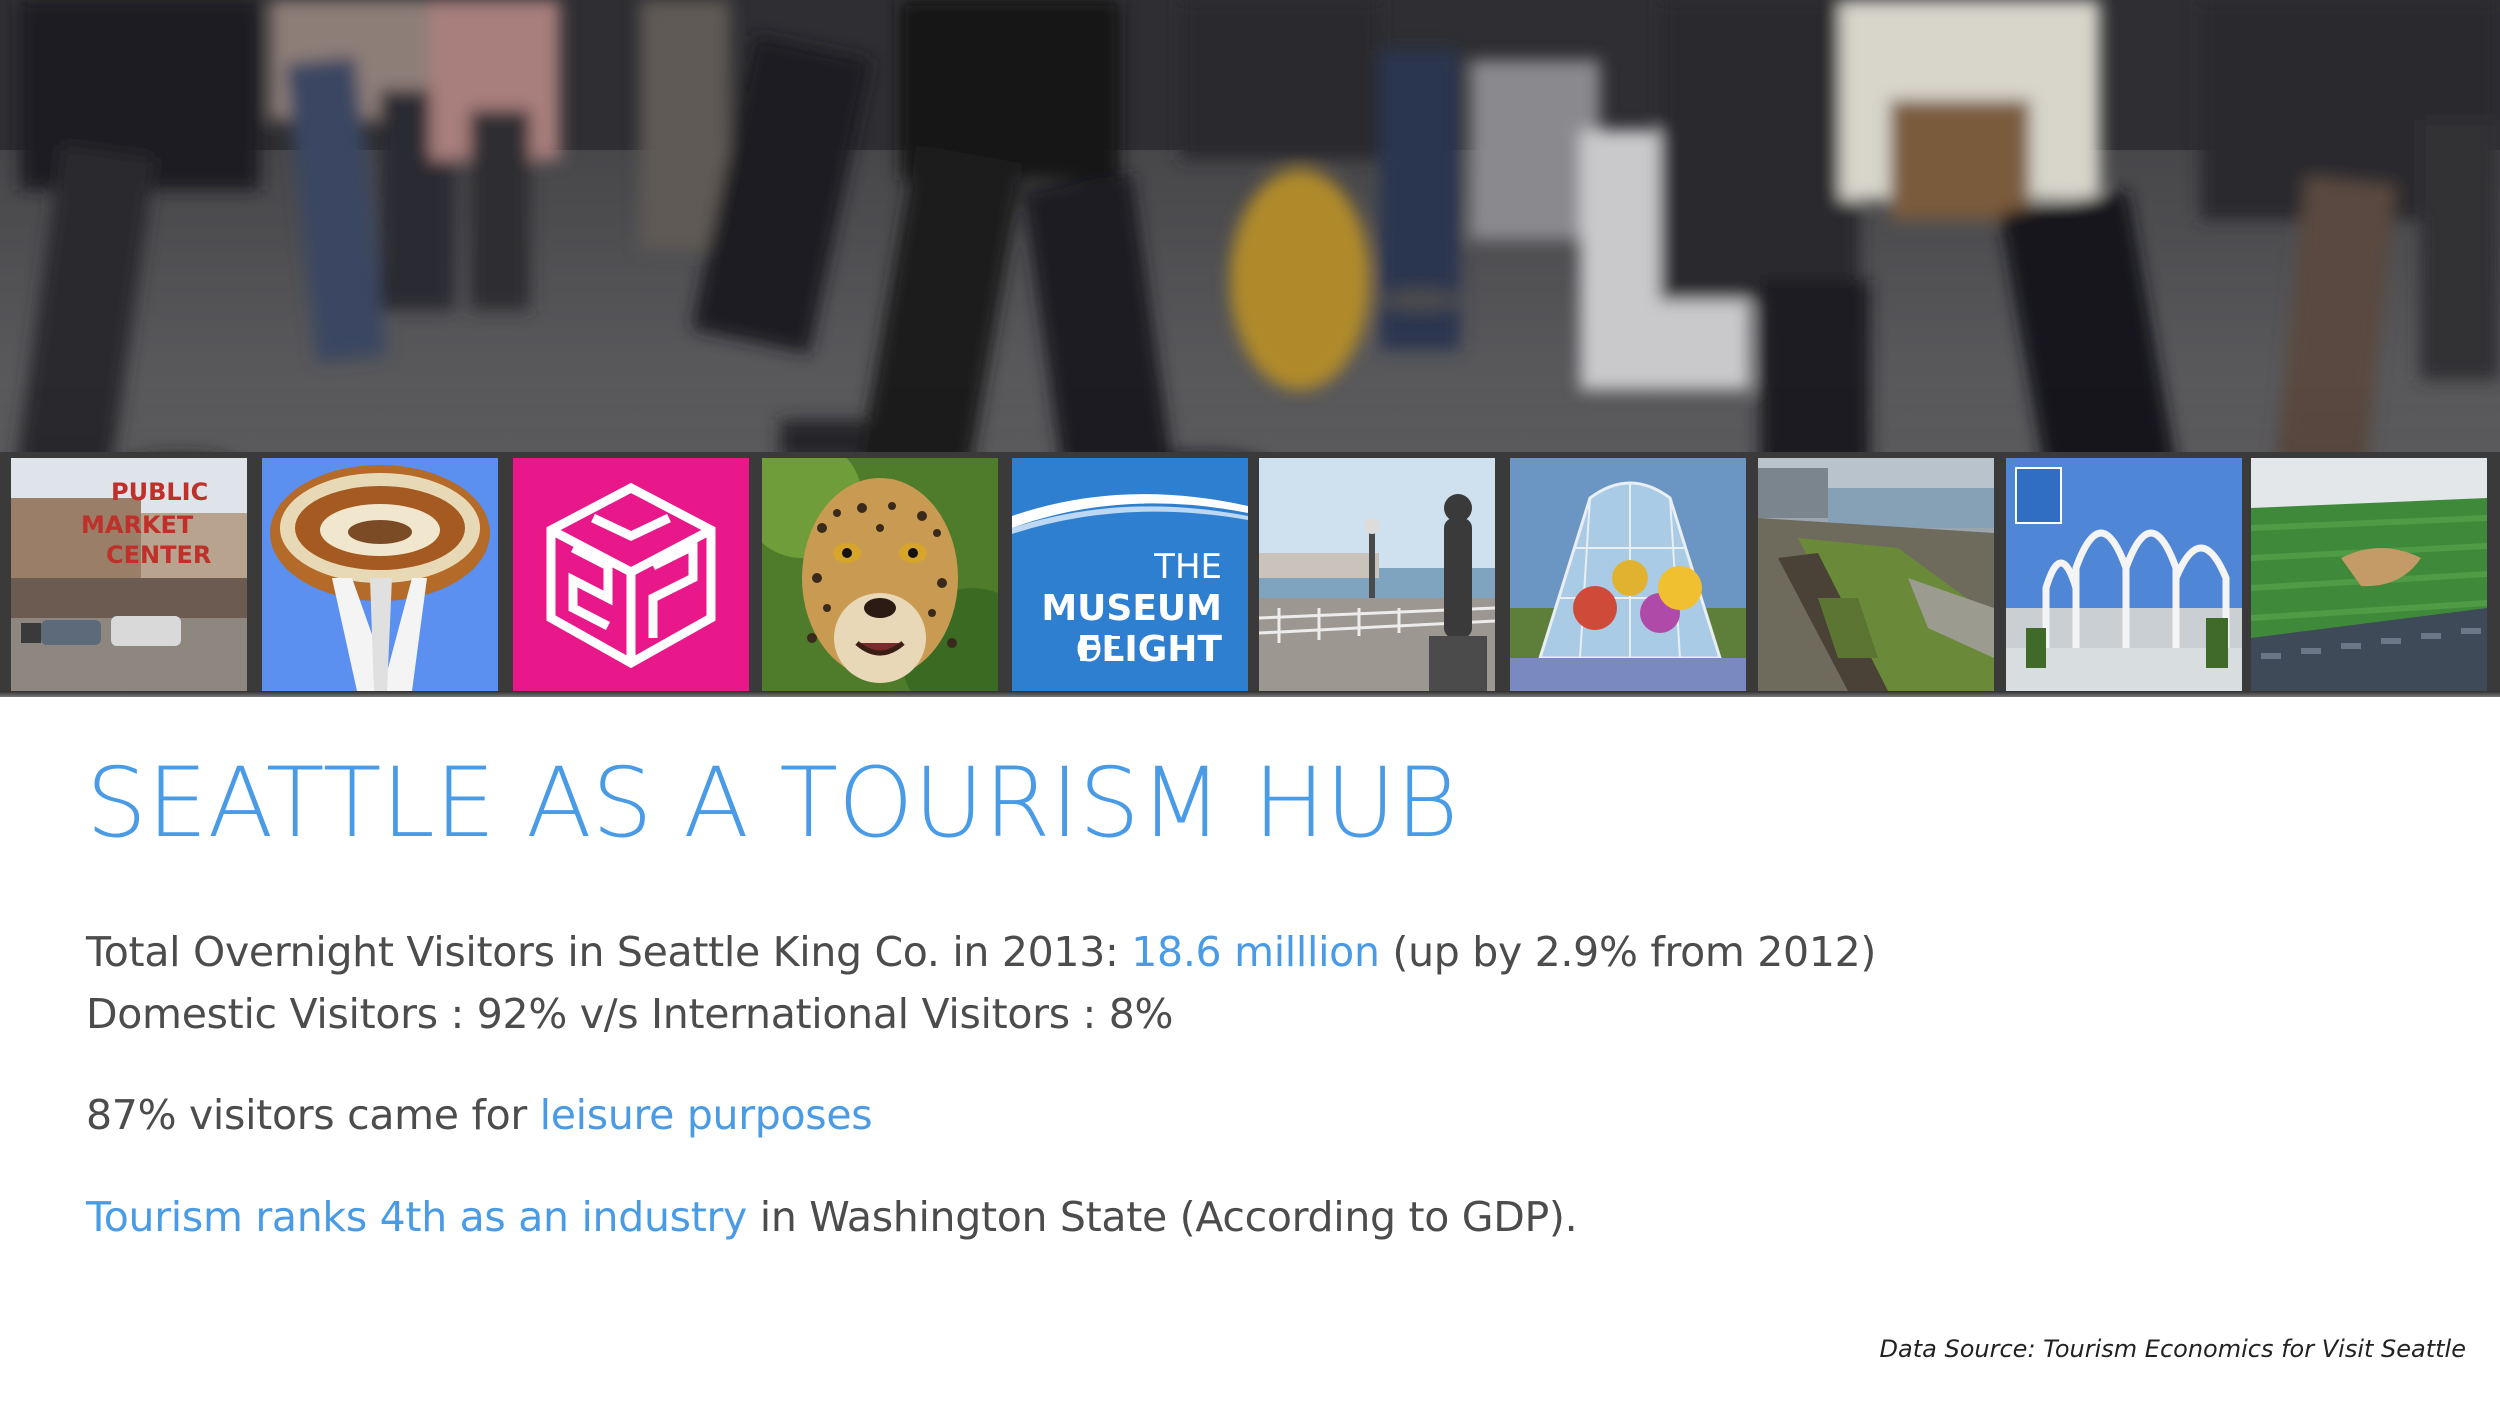 The image size is (2500, 1406). I want to click on thumb-cheetah, so click(880, 574).